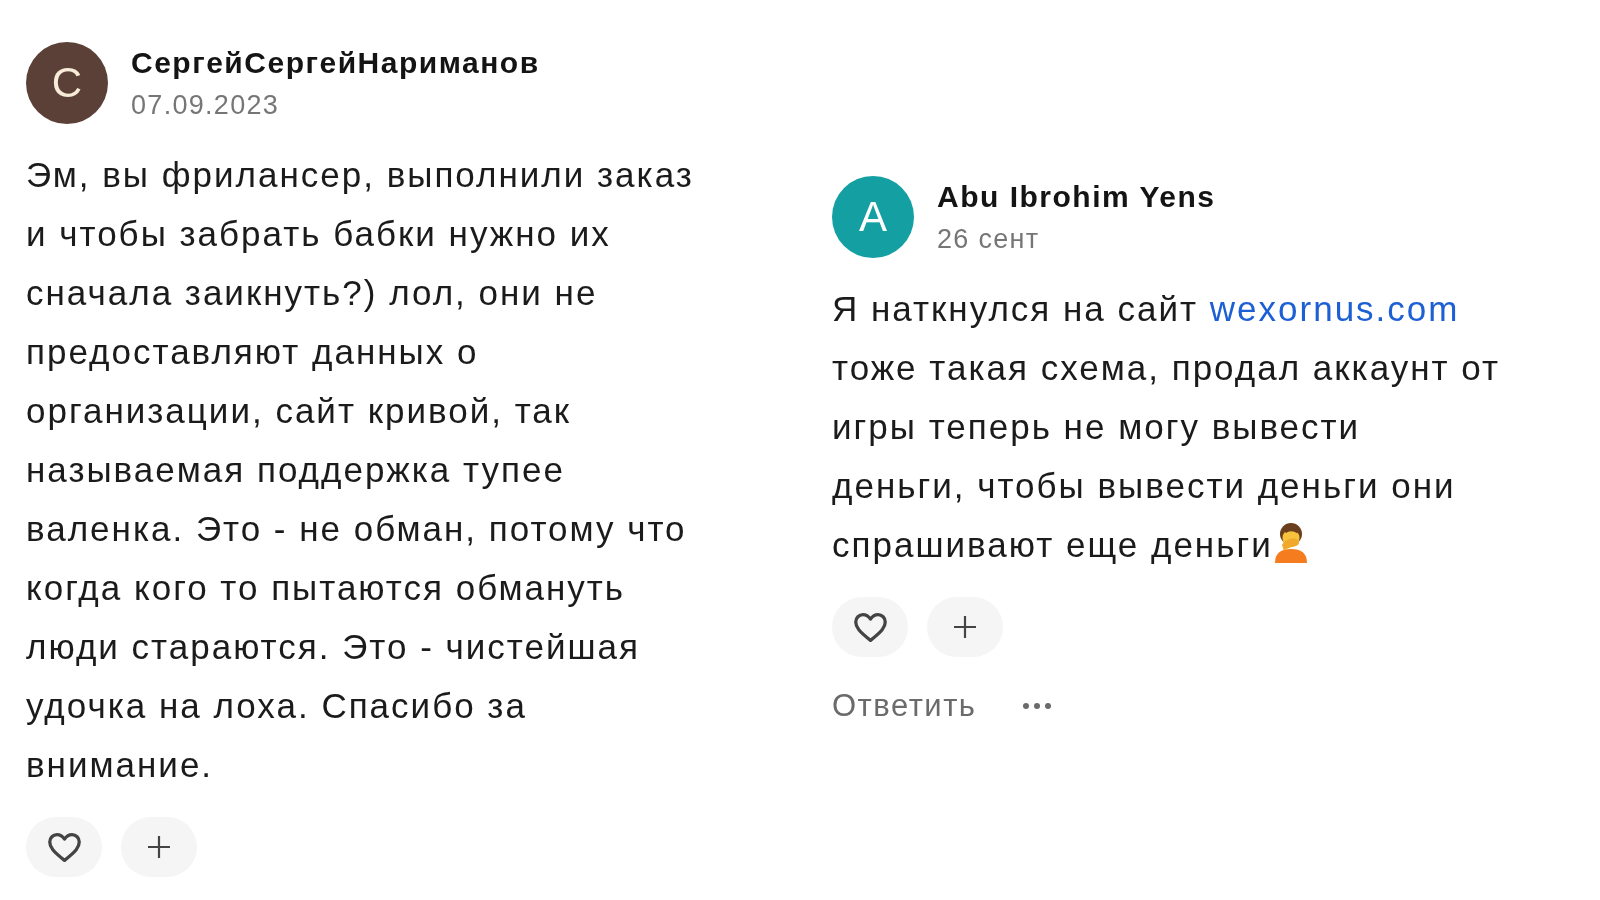  I want to click on more-icon, so click(1036, 706).